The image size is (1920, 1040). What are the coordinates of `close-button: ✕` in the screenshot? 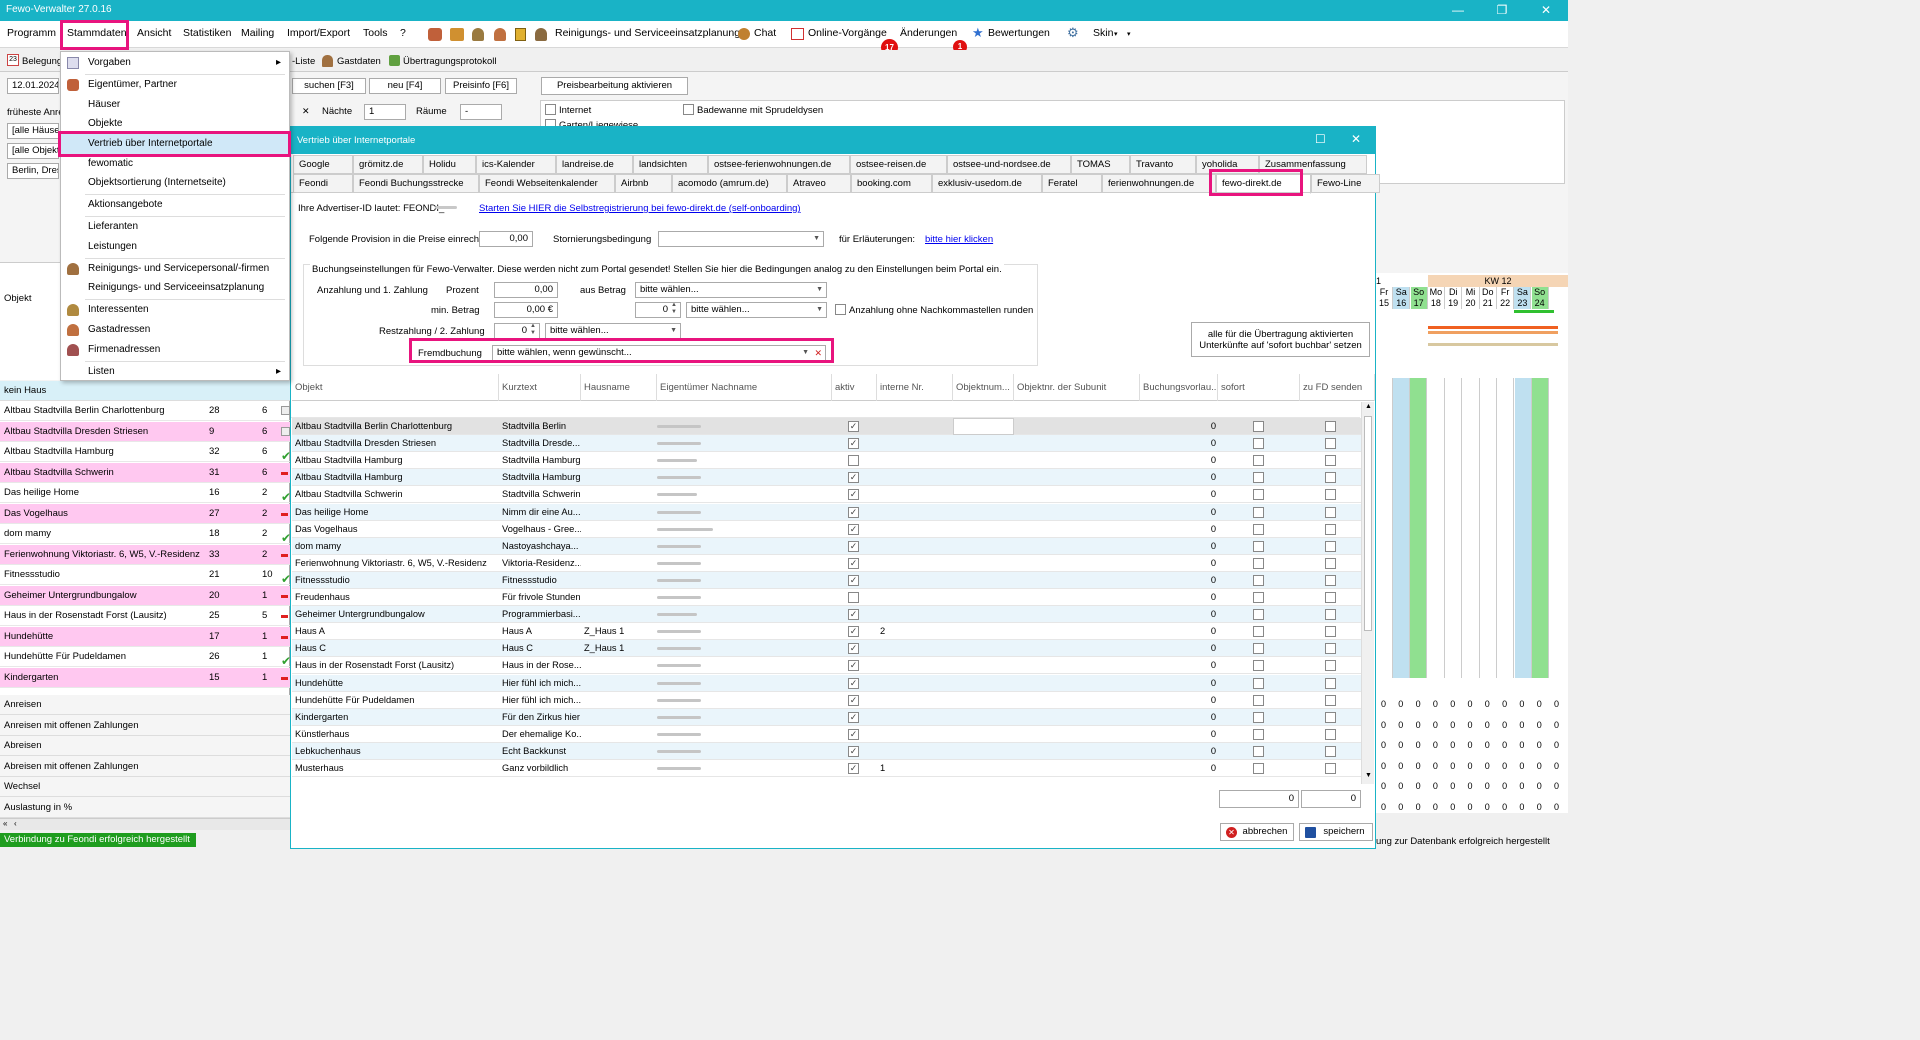 It's located at (1546, 10).